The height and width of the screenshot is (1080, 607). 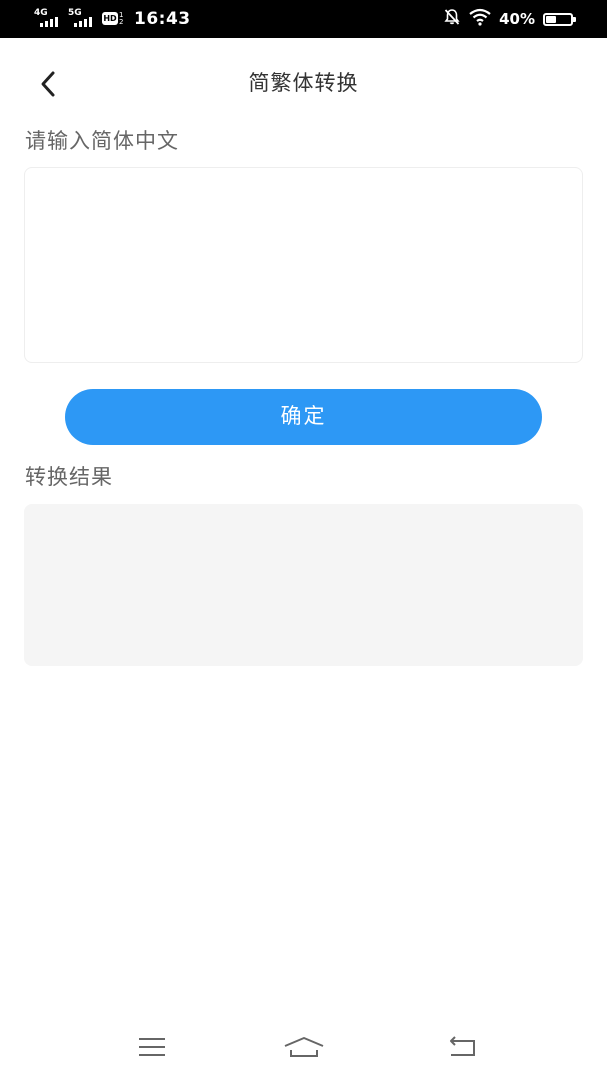 I want to click on input-label: 请输入简体中文, so click(x=102, y=141).